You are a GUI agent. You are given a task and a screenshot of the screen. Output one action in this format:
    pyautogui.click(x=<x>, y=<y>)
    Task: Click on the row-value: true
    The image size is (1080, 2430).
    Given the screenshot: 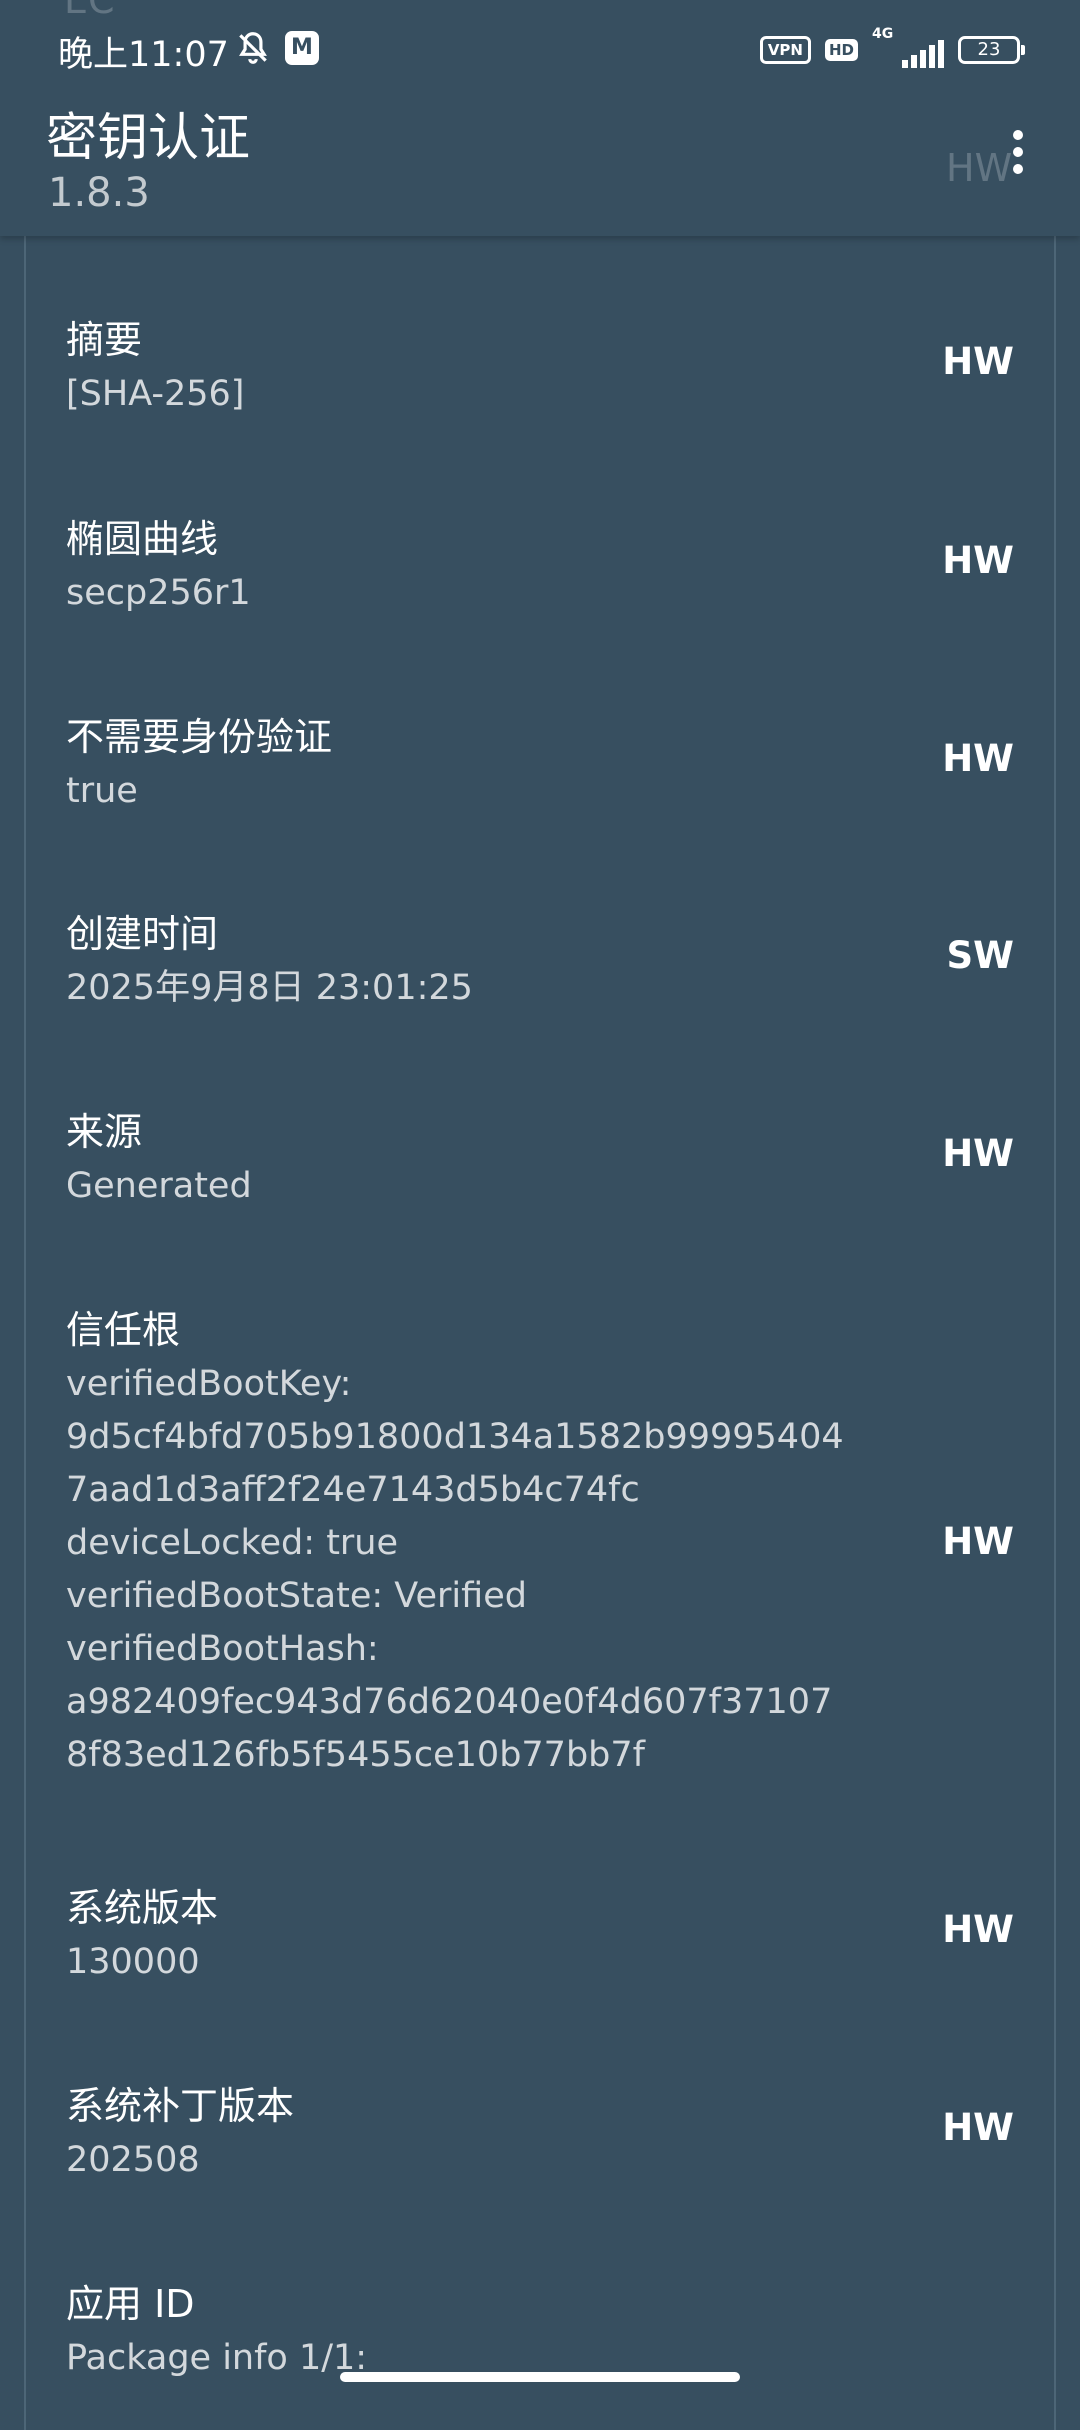 What is the action you would take?
    pyautogui.click(x=102, y=791)
    